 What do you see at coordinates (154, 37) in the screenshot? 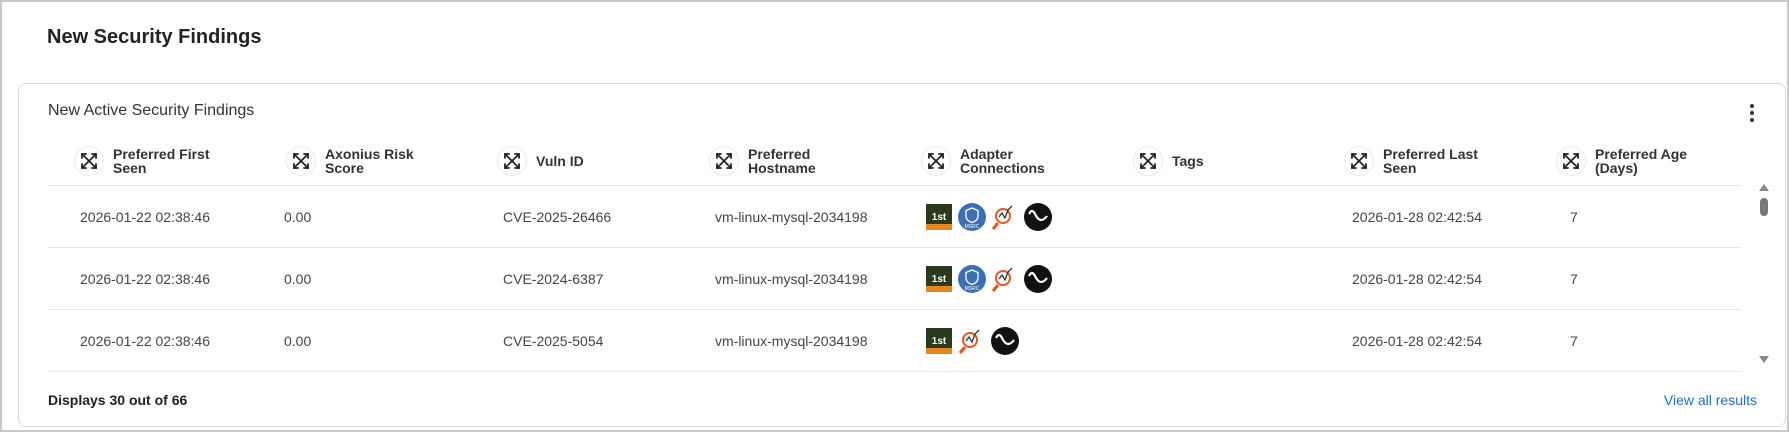
I see `page-title: New Security Findings` at bounding box center [154, 37].